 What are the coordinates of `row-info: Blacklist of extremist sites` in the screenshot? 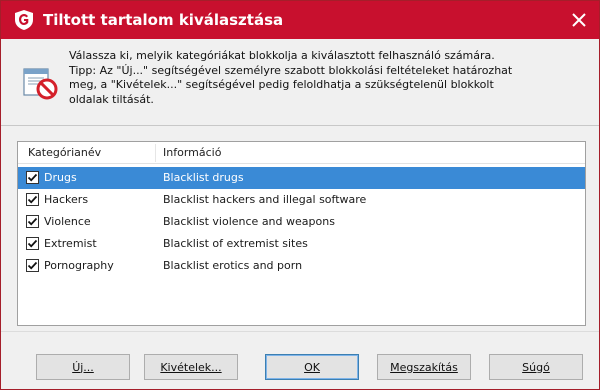 It's located at (235, 243).